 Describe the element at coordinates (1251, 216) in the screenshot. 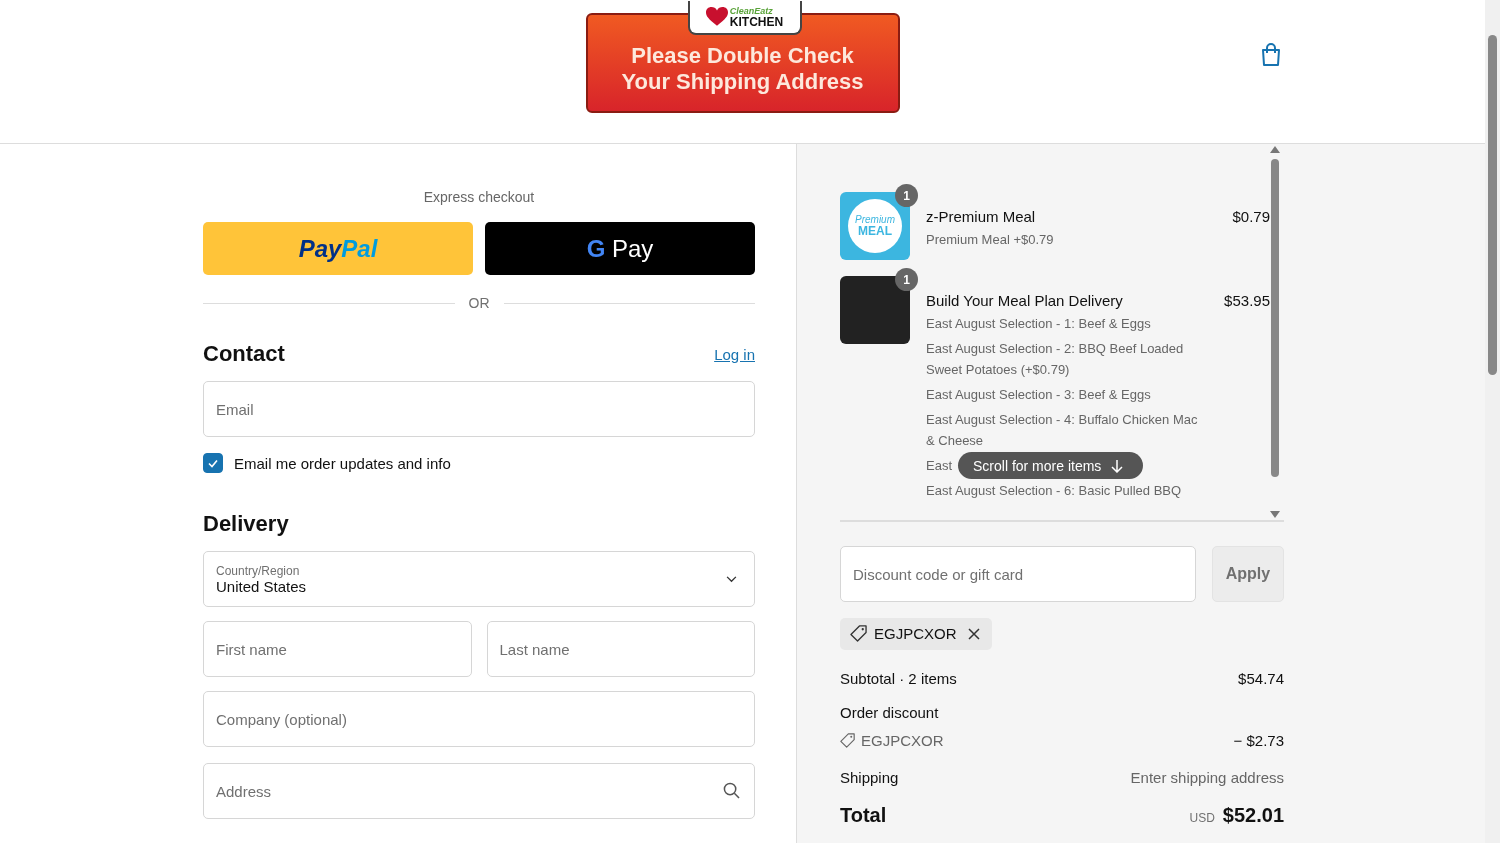

I see `item-price: $0.79` at that location.